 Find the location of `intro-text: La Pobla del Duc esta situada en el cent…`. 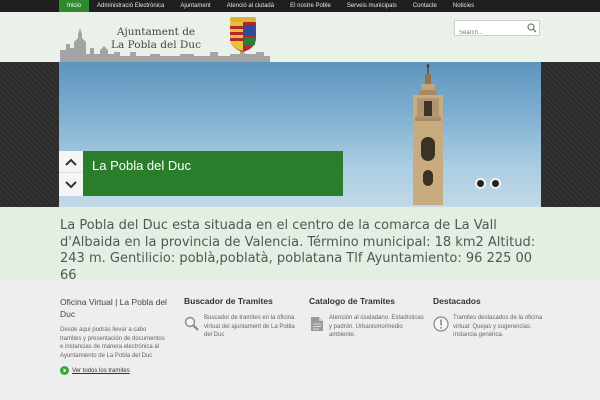

intro-text: La Pobla del Duc esta situada en el cent… is located at coordinates (298, 250).